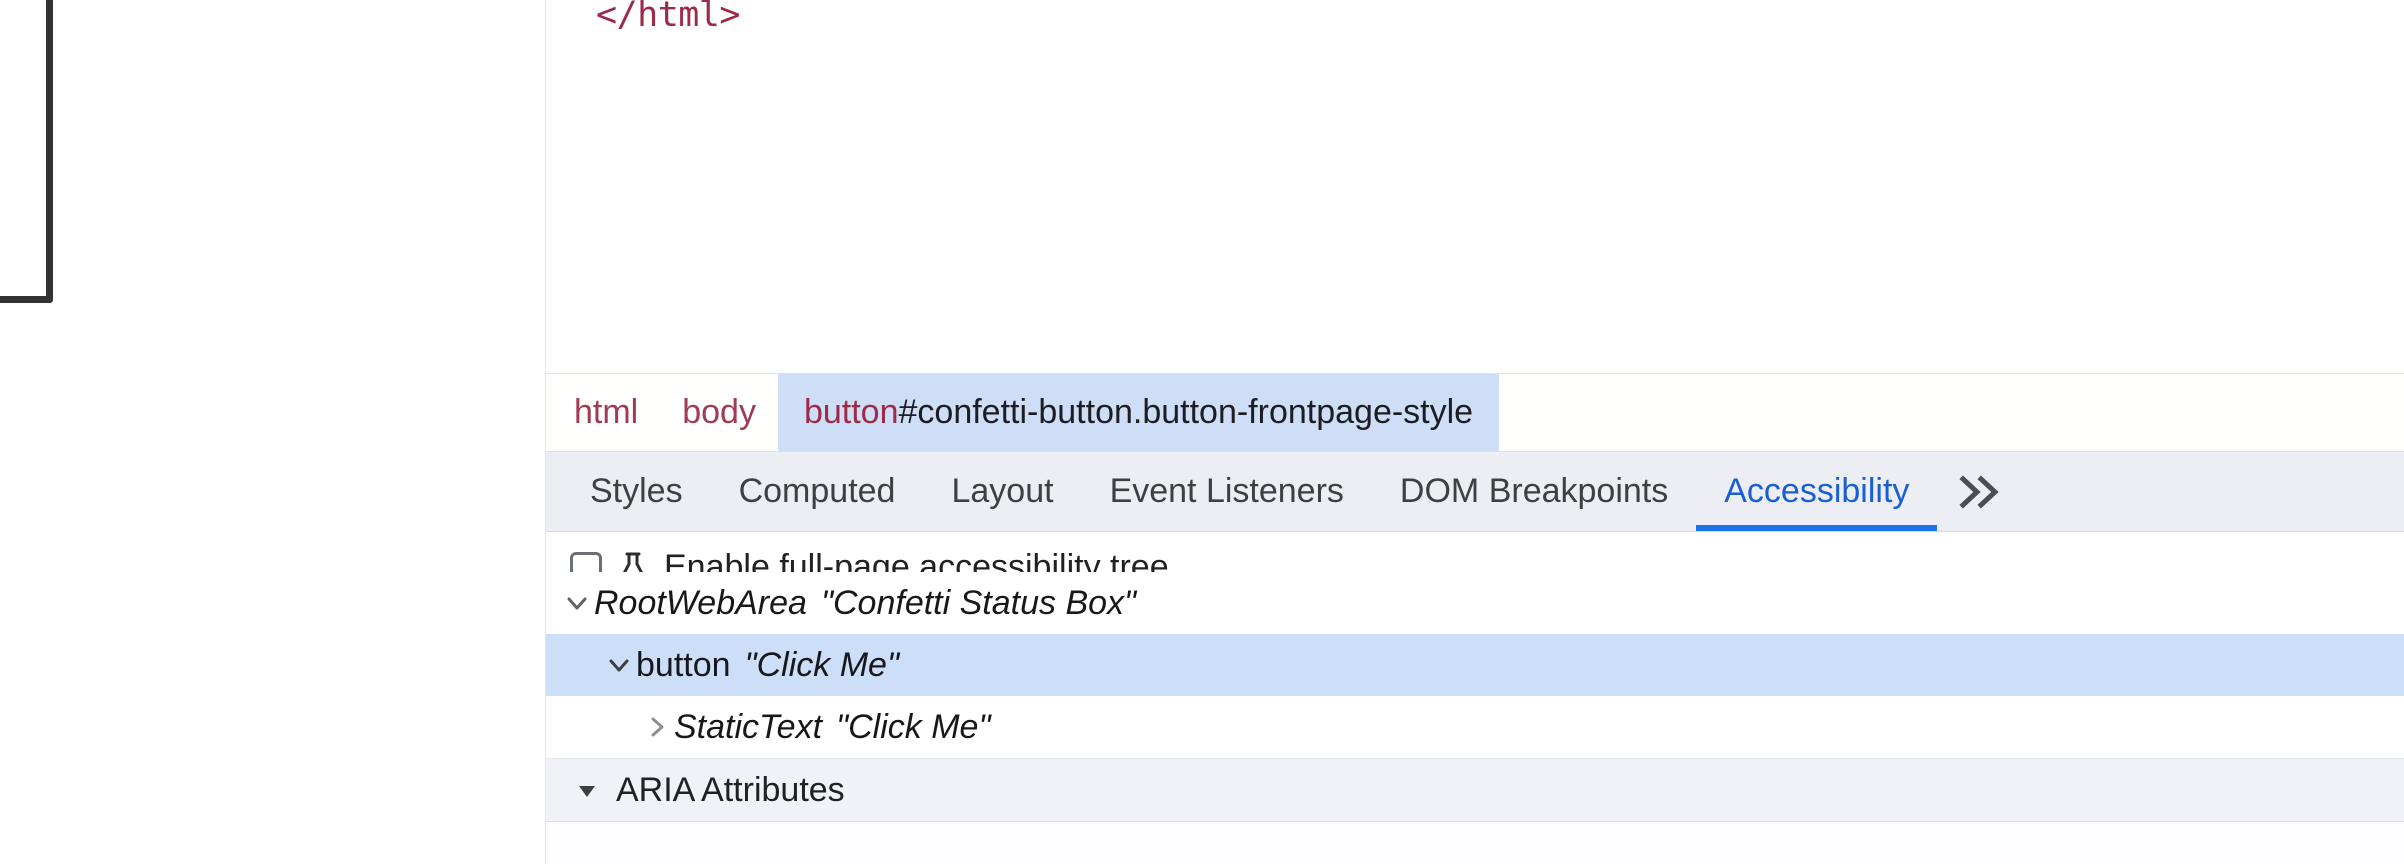  Describe the element at coordinates (1475, 727) in the screenshot. I see `a11y-tree-row-statictext: StaticText "Click Me"` at that location.